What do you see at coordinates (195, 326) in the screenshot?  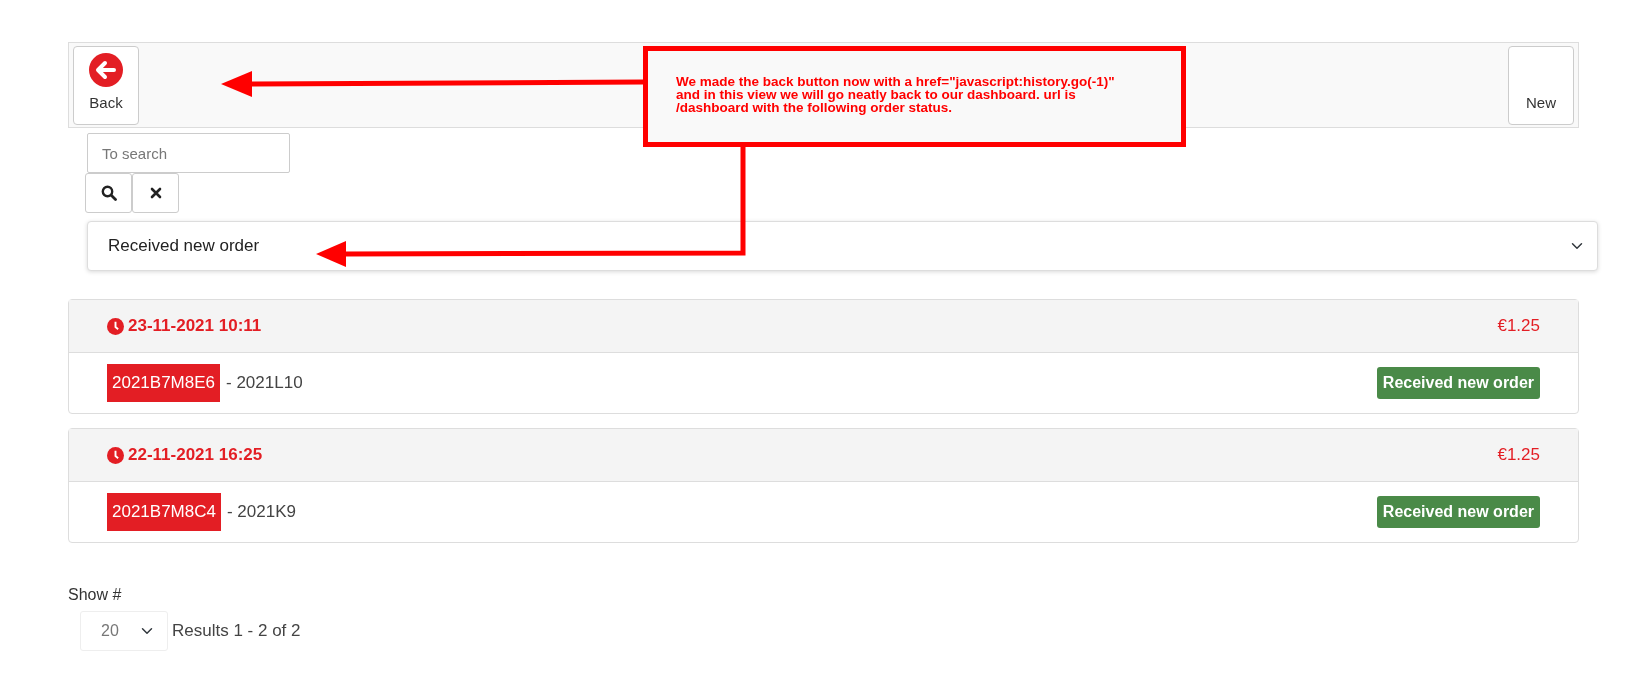 I see `order-datetime: 23-11-2021 10:11` at bounding box center [195, 326].